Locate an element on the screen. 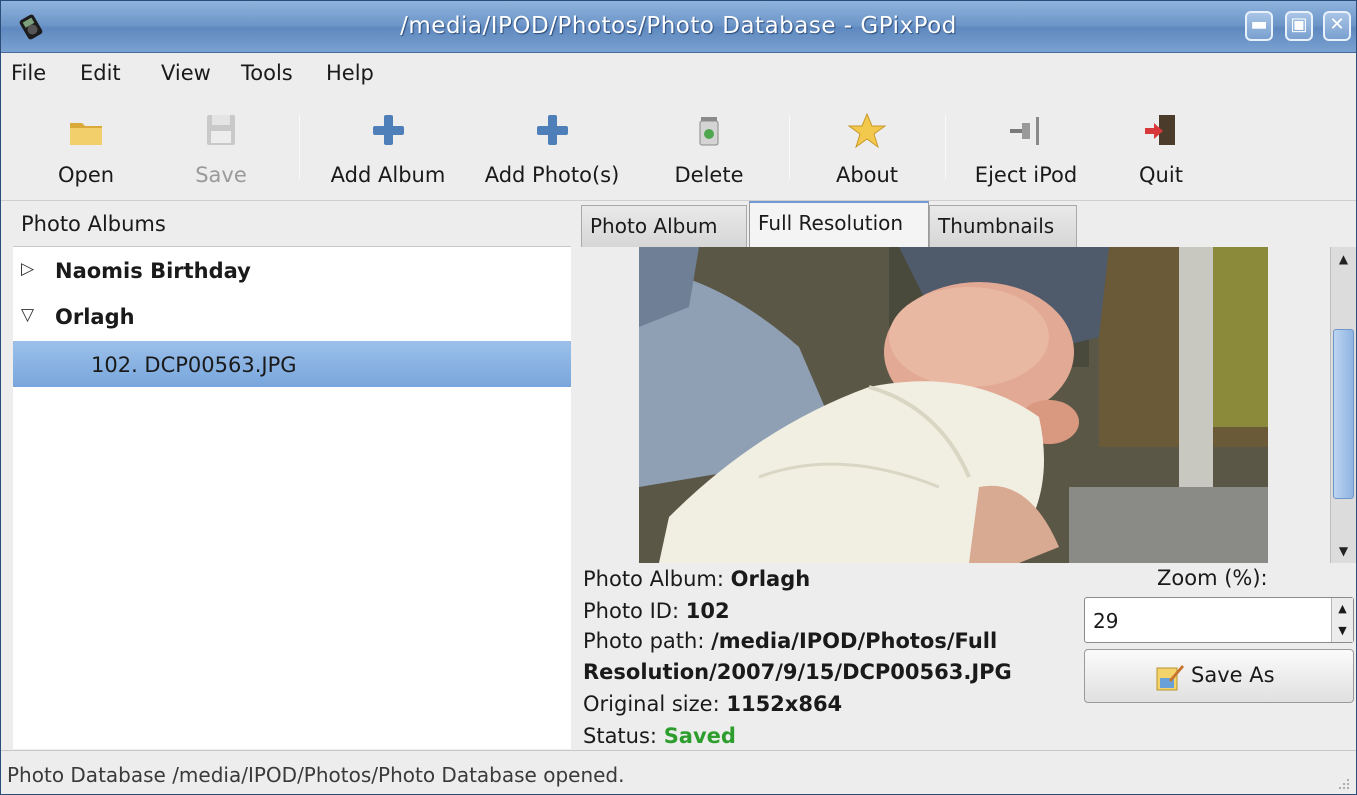 Image resolution: width=1357 pixels, height=795 pixels. maximize-button: ▣ is located at coordinates (1299, 26).